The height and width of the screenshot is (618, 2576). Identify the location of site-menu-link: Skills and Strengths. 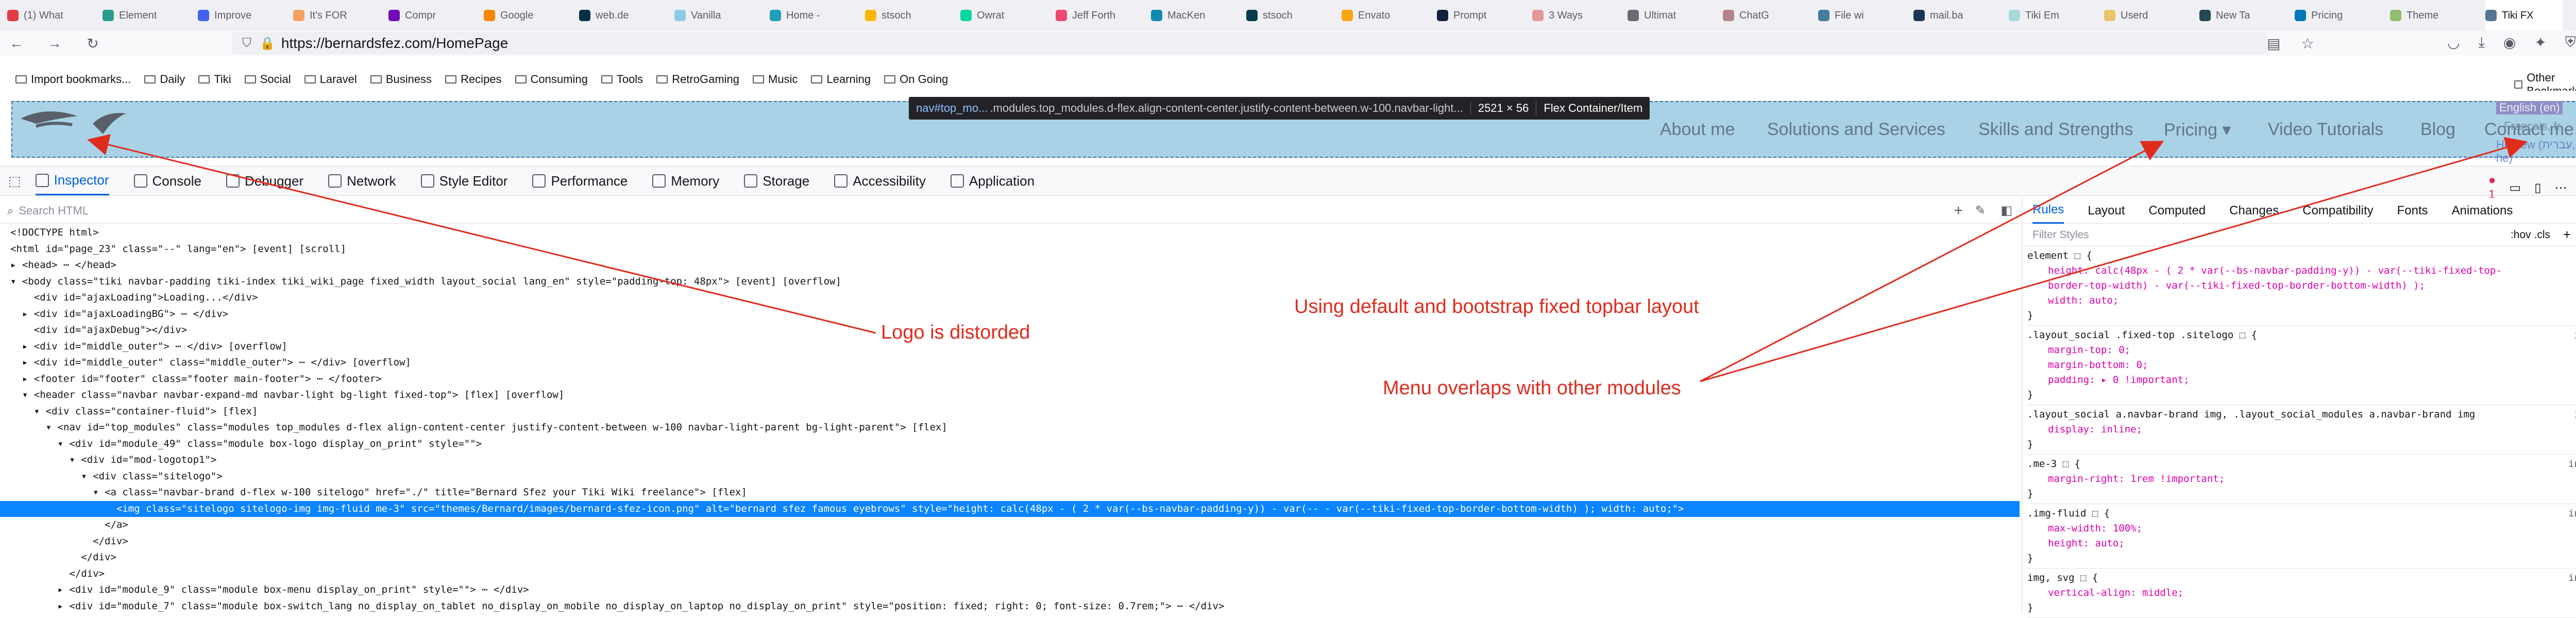
(2055, 130).